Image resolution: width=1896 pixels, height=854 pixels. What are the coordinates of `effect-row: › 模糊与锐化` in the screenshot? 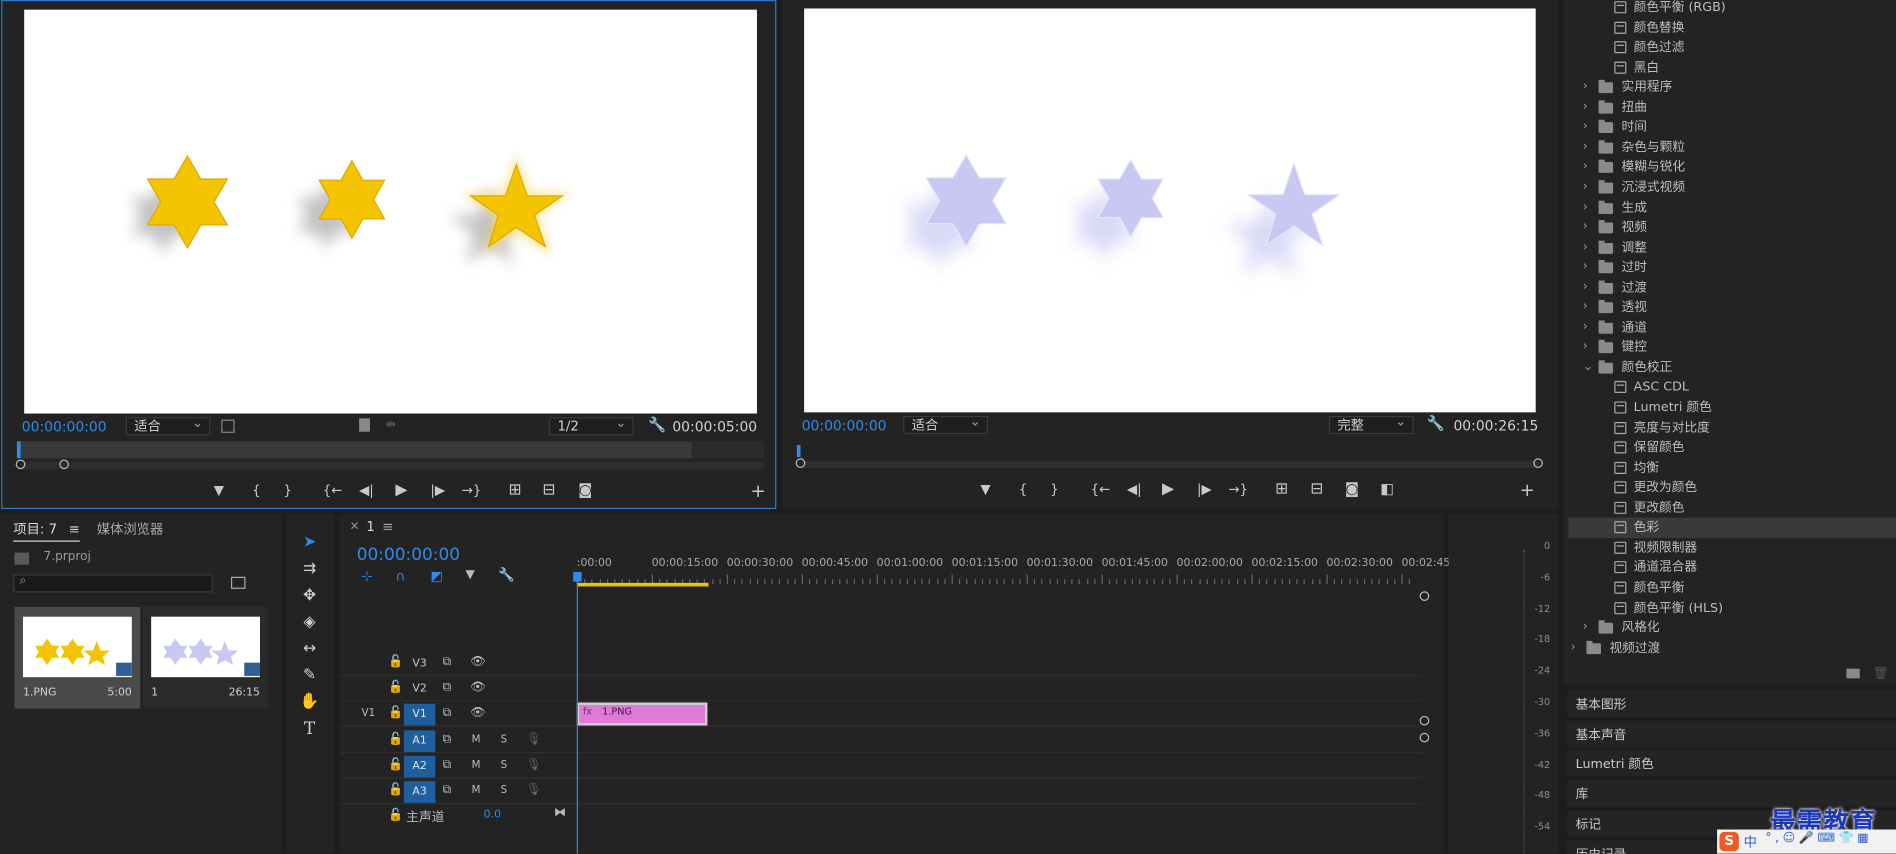 It's located at (1732, 168).